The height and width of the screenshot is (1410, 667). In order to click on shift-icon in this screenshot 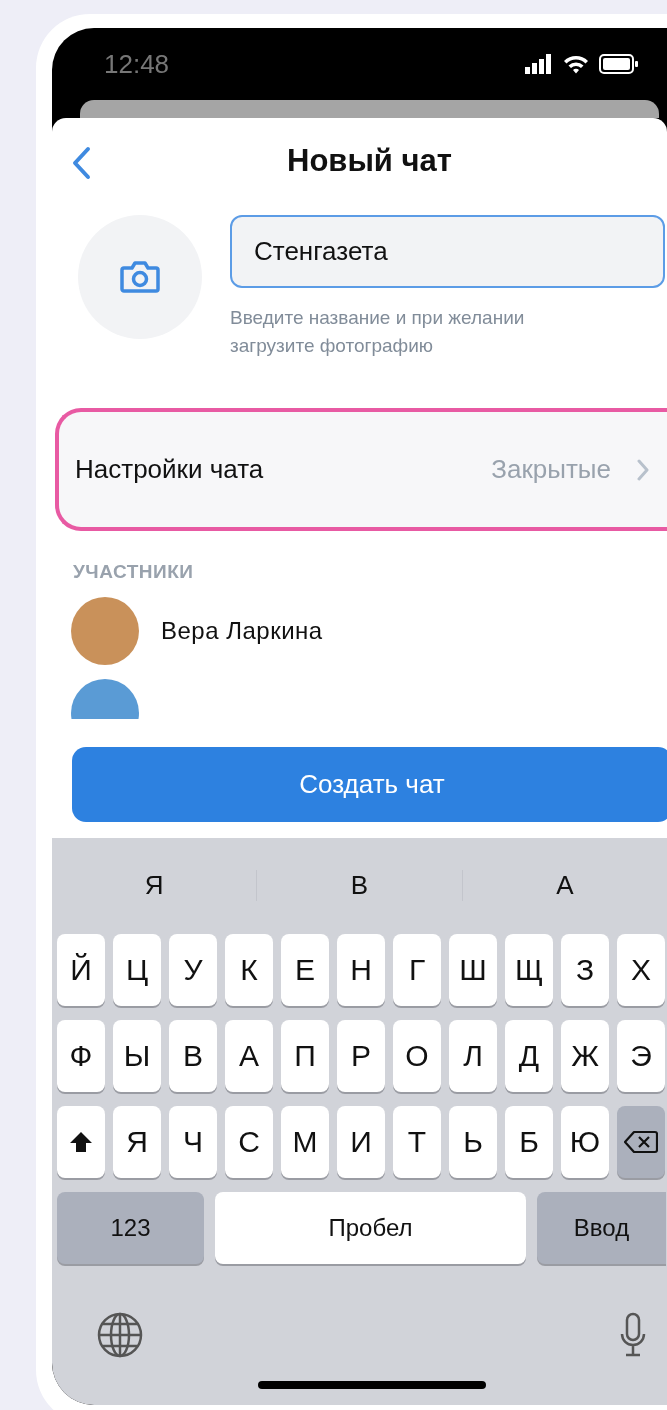, I will do `click(81, 1142)`.